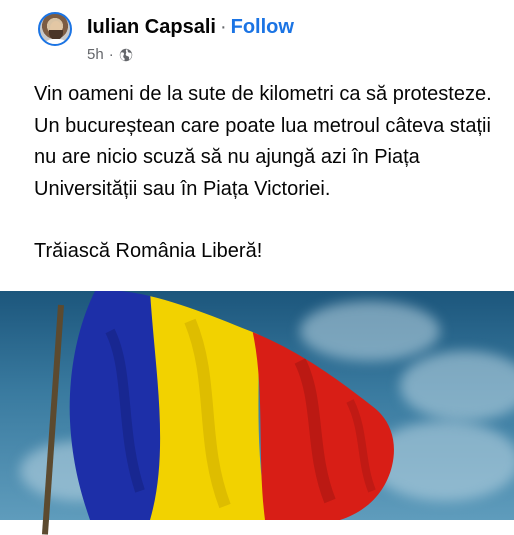 The height and width of the screenshot is (535, 514). What do you see at coordinates (95, 54) in the screenshot?
I see `post-timestamp: 5h` at bounding box center [95, 54].